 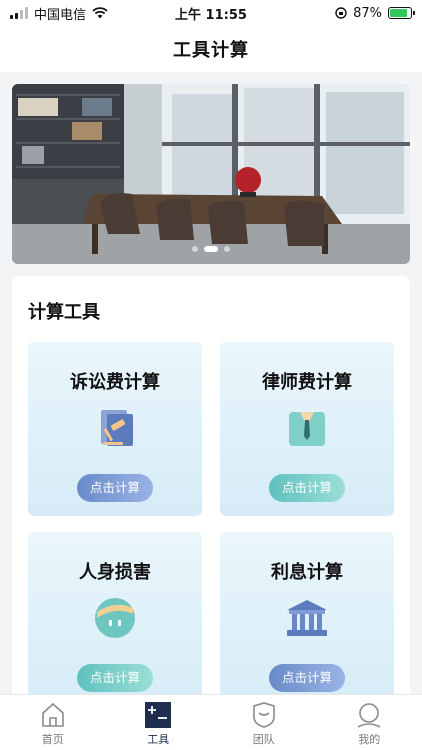 What do you see at coordinates (52, 714) in the screenshot?
I see `home-icon` at bounding box center [52, 714].